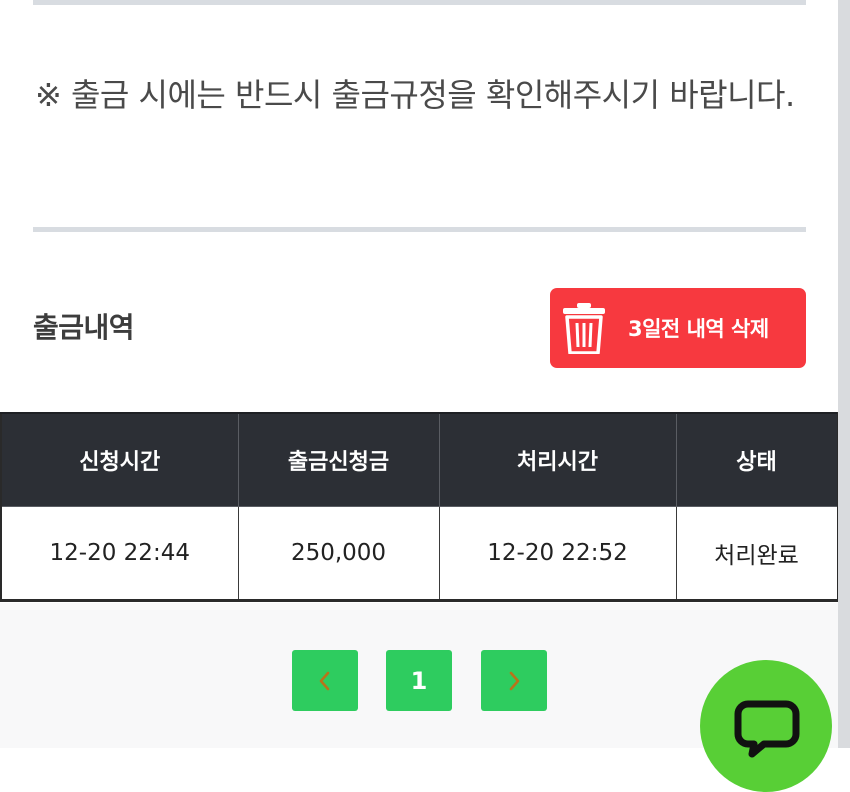  I want to click on chevron-left-icon, so click(324, 680).